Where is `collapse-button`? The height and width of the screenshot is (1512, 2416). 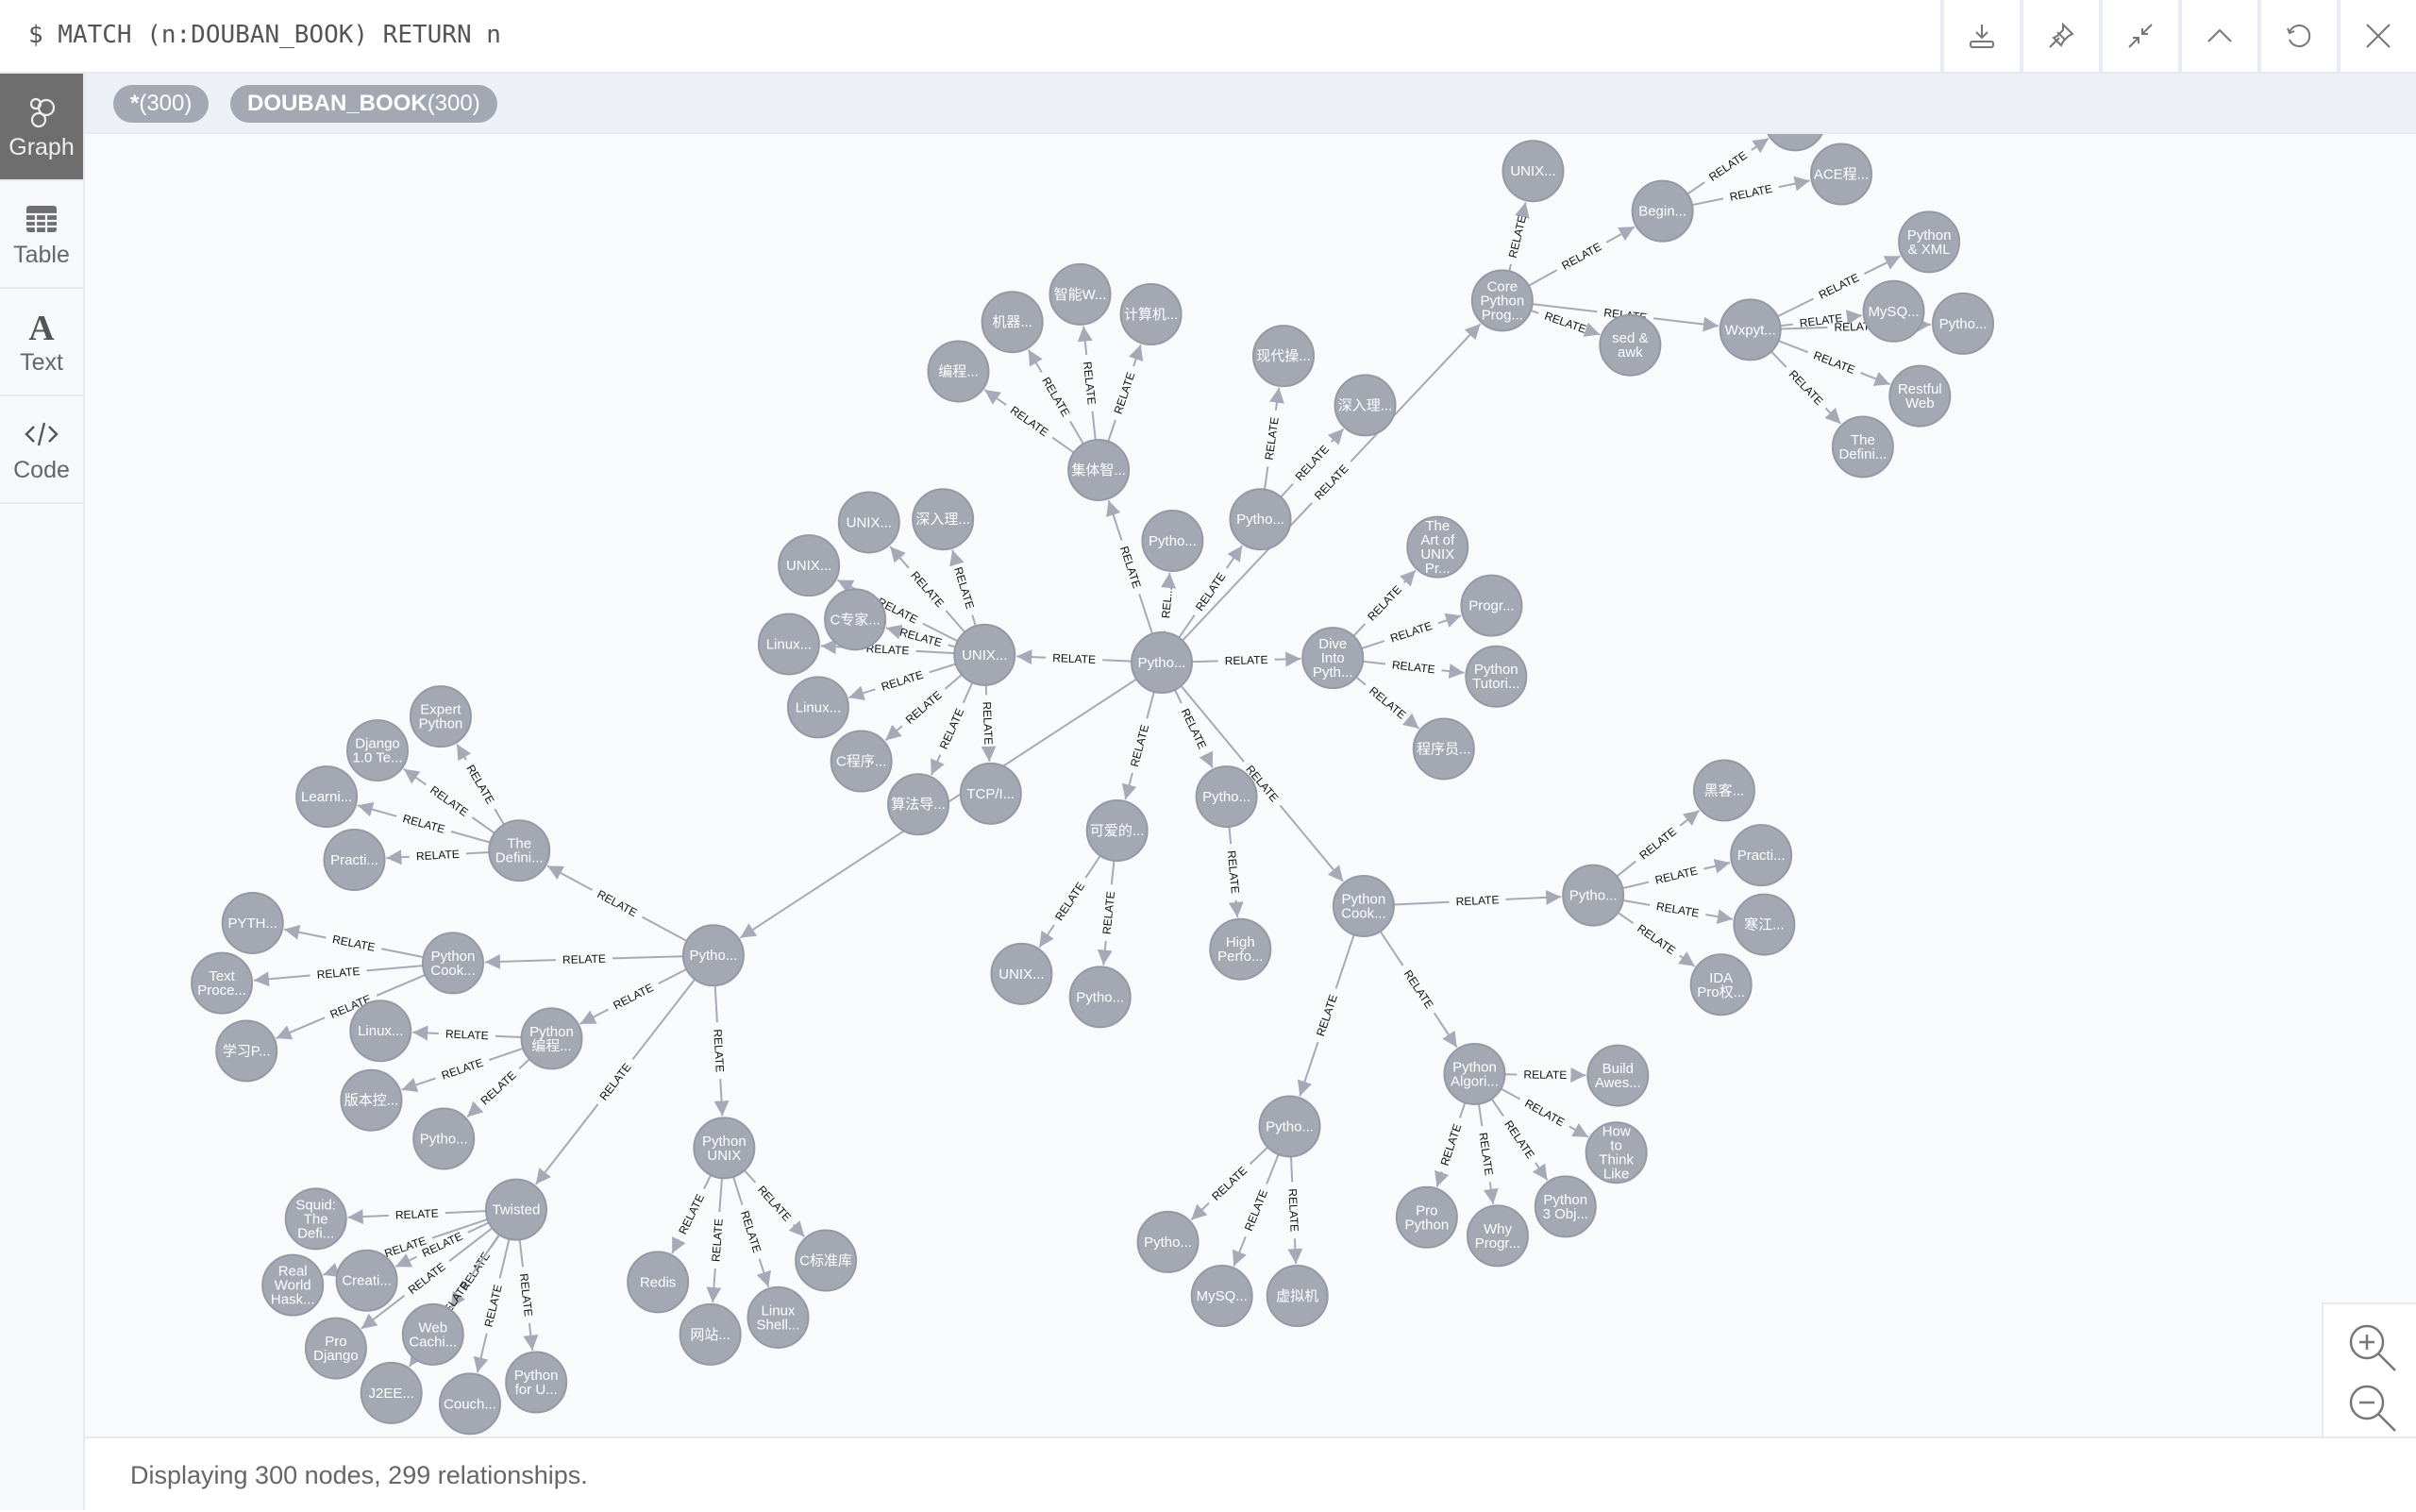
collapse-button is located at coordinates (2138, 36).